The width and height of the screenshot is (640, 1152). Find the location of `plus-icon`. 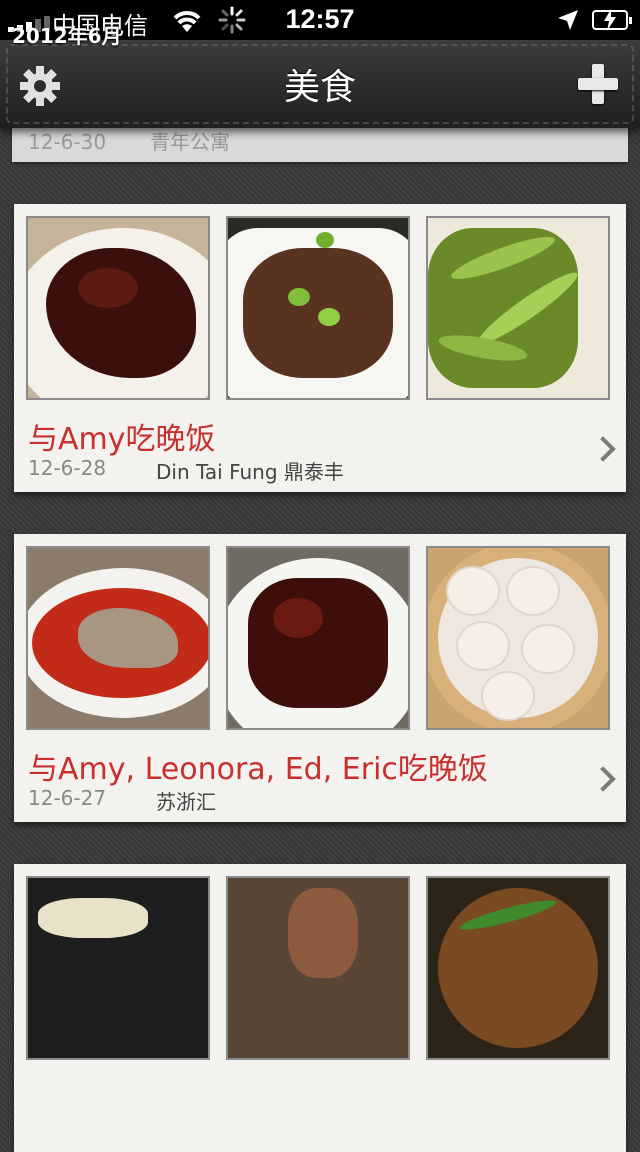

plus-icon is located at coordinates (598, 84).